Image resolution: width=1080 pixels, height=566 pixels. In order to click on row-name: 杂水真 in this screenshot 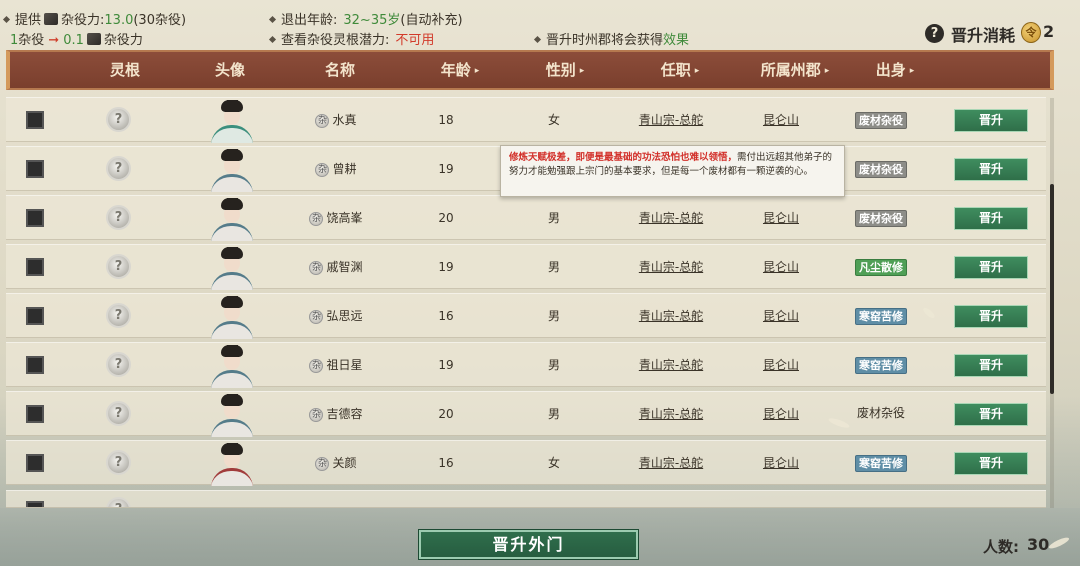, I will do `click(336, 120)`.